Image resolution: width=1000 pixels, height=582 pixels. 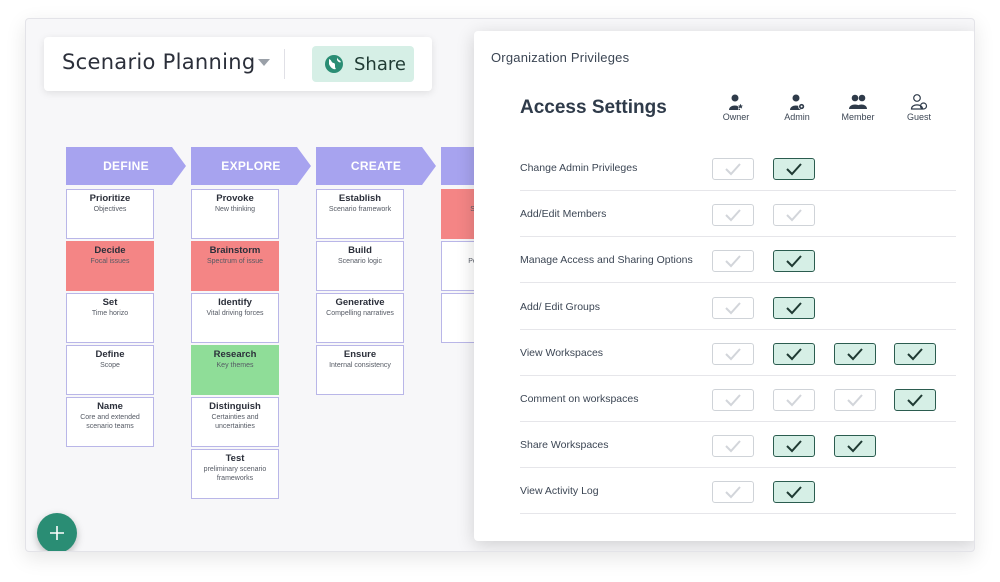 What do you see at coordinates (380, 64) in the screenshot?
I see `share-label: Share` at bounding box center [380, 64].